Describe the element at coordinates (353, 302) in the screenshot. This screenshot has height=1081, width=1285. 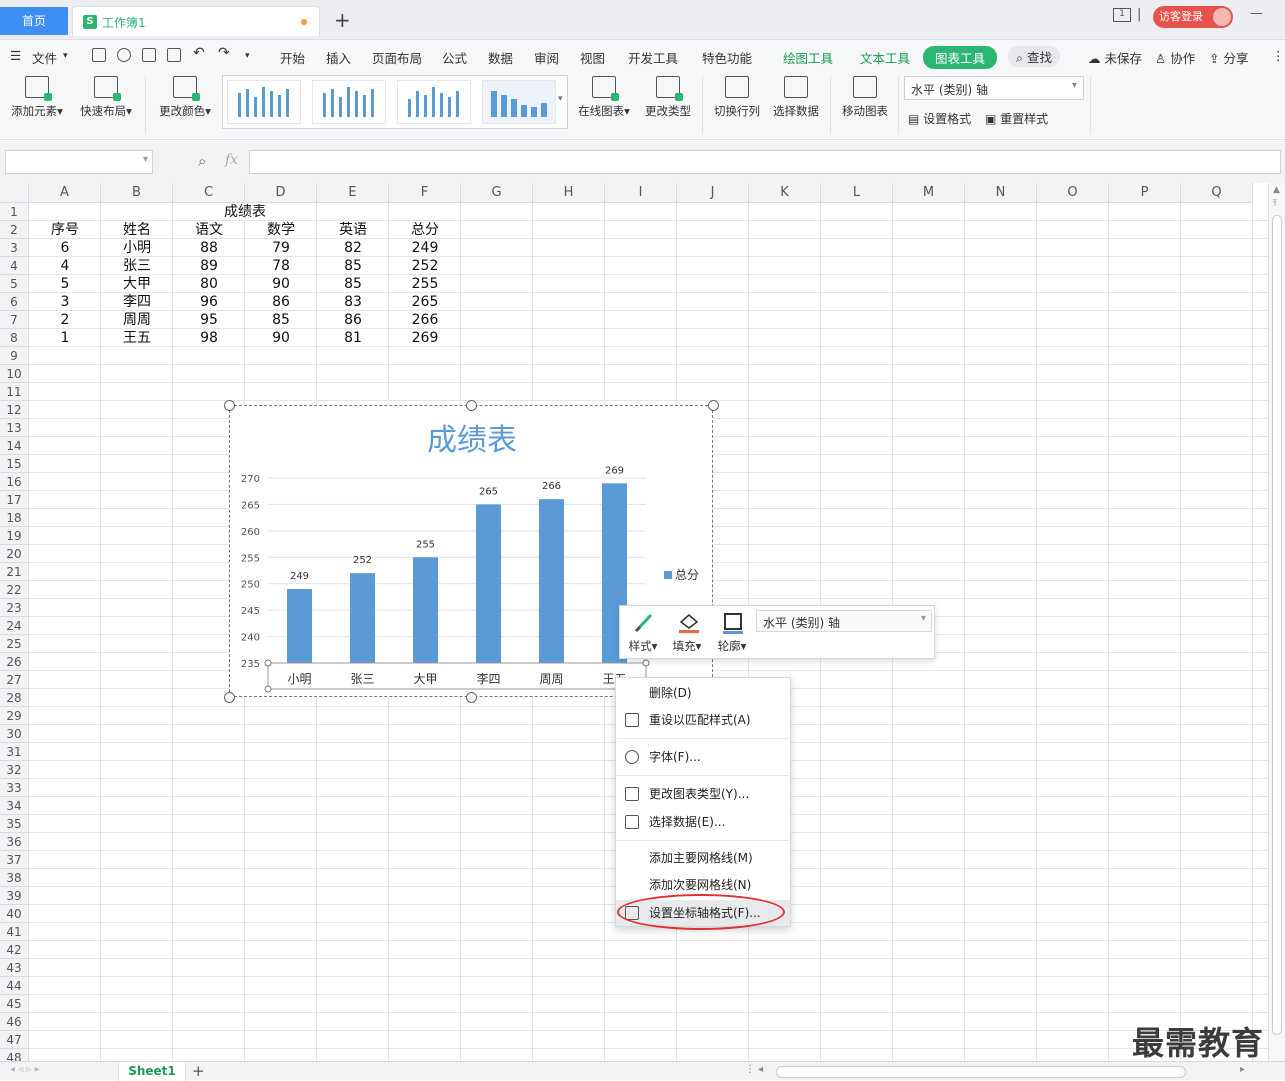
I see `data-cell: 83` at that location.